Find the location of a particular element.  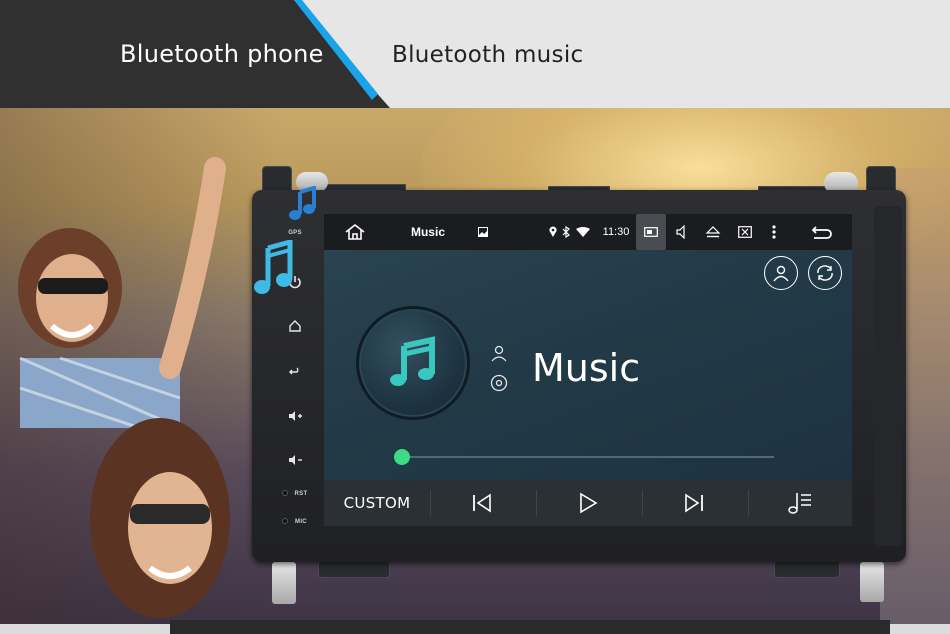

rst-label: RST is located at coordinates (301, 494).